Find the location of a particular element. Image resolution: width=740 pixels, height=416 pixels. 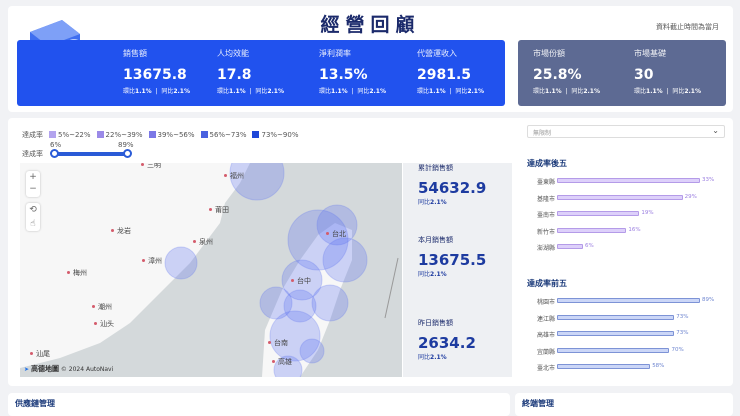

bar-row: 基隆市 29% is located at coordinates (625, 198).